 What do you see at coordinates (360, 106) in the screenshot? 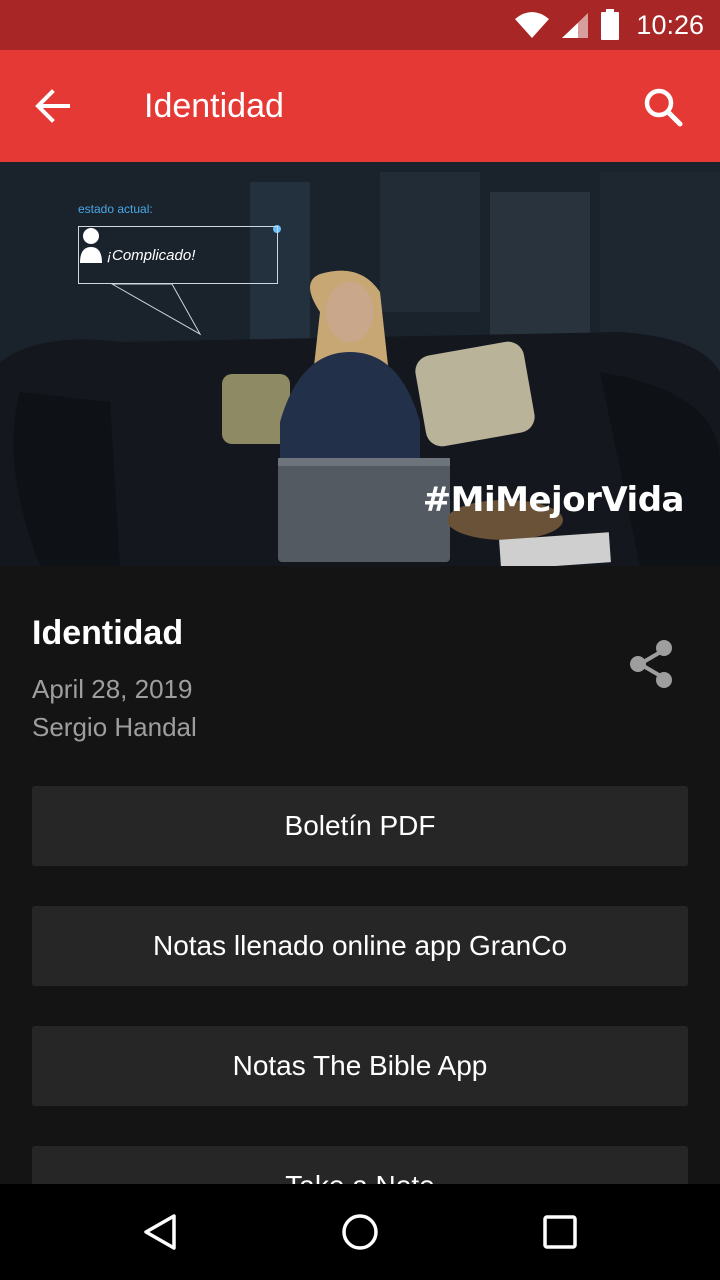
I see `app-bar: Identidad` at bounding box center [360, 106].